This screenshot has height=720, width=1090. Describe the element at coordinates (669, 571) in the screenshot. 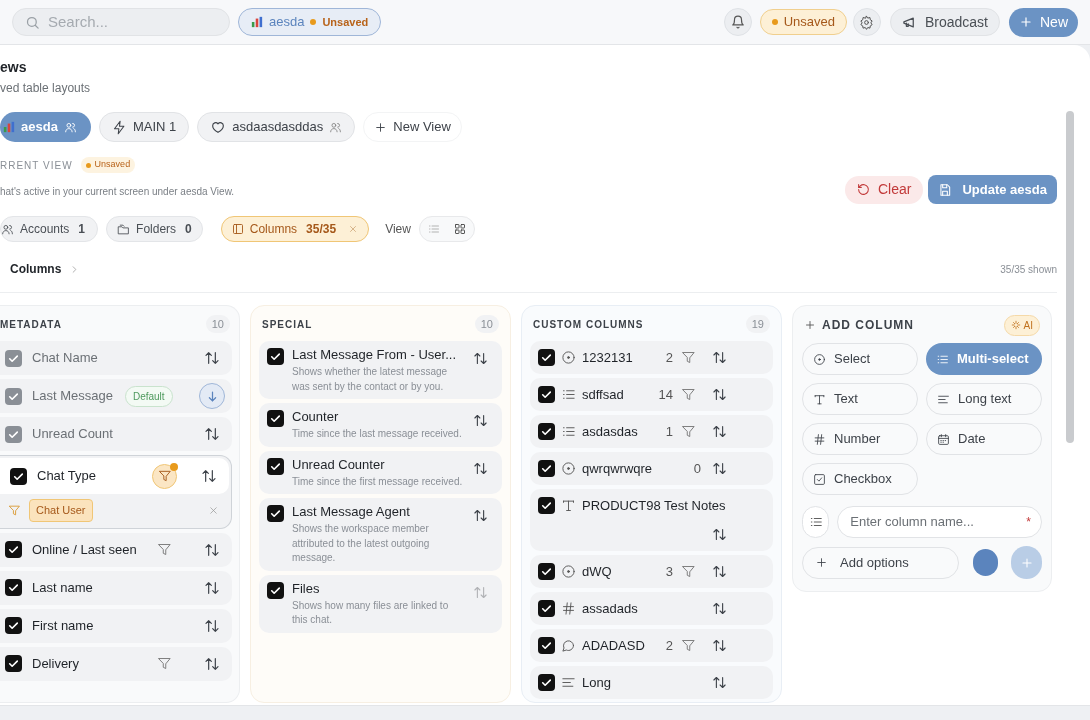

I see `option-count: 3` at that location.